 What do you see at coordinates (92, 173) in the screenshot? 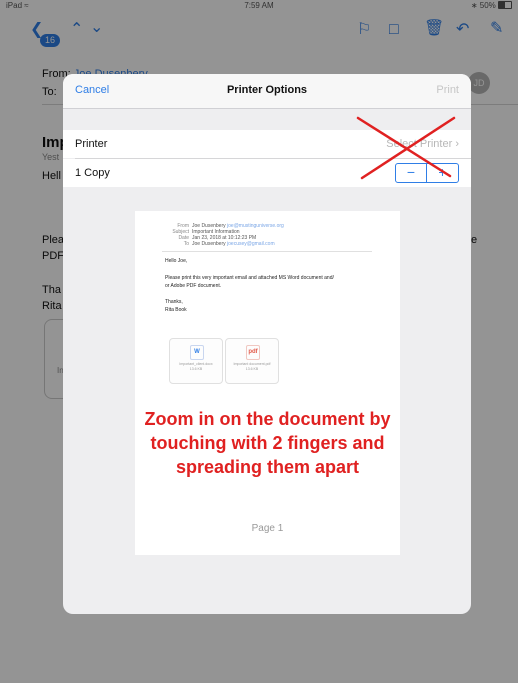
I see `copies-label: 1 Copy` at bounding box center [92, 173].